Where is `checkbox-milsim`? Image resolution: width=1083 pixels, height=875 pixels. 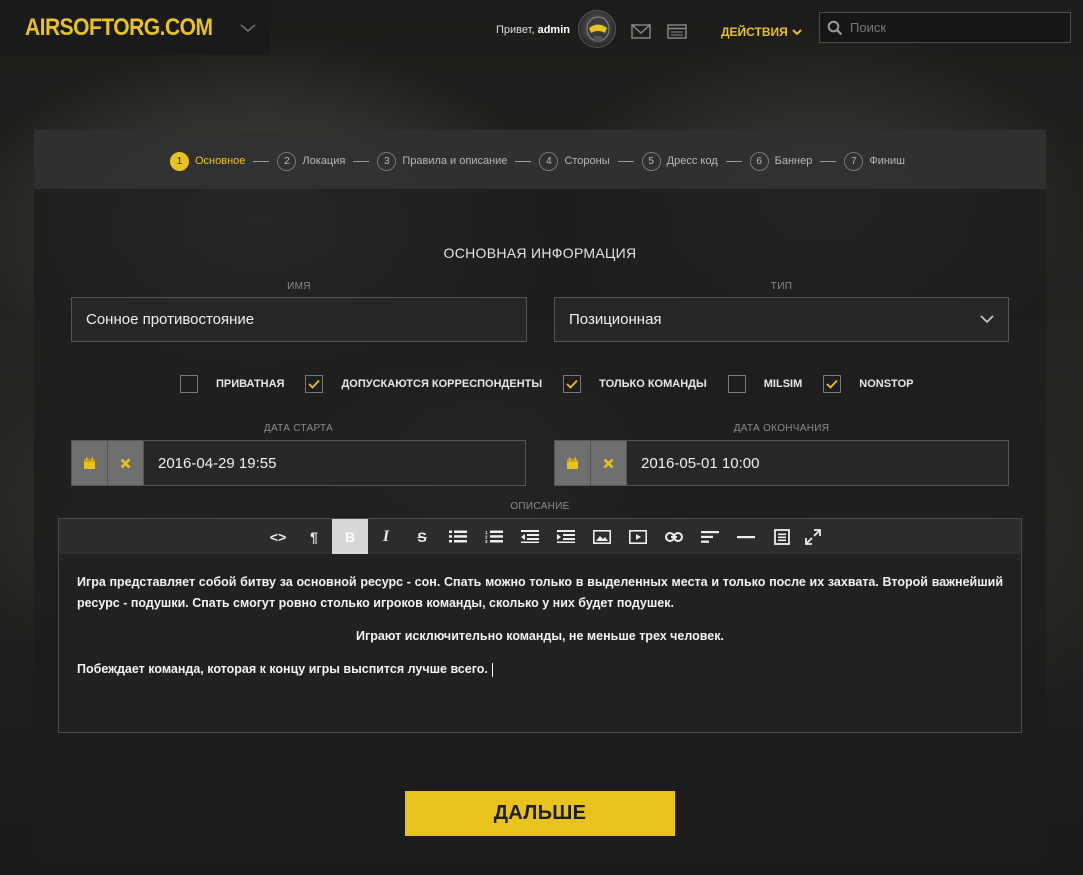 checkbox-milsim is located at coordinates (736, 384).